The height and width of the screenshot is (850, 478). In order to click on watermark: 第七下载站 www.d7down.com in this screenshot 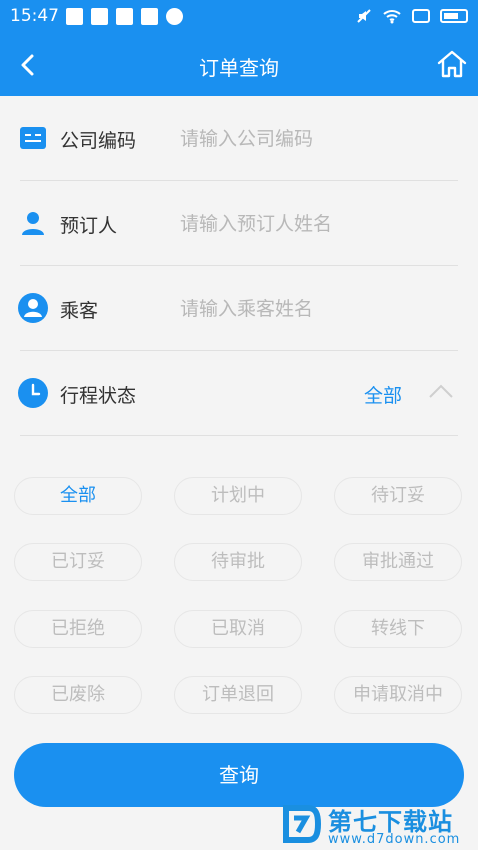, I will do `click(380, 825)`.